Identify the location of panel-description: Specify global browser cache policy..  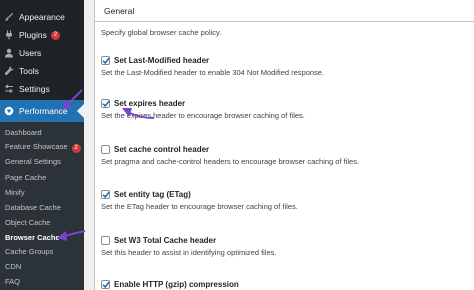
(161, 32).